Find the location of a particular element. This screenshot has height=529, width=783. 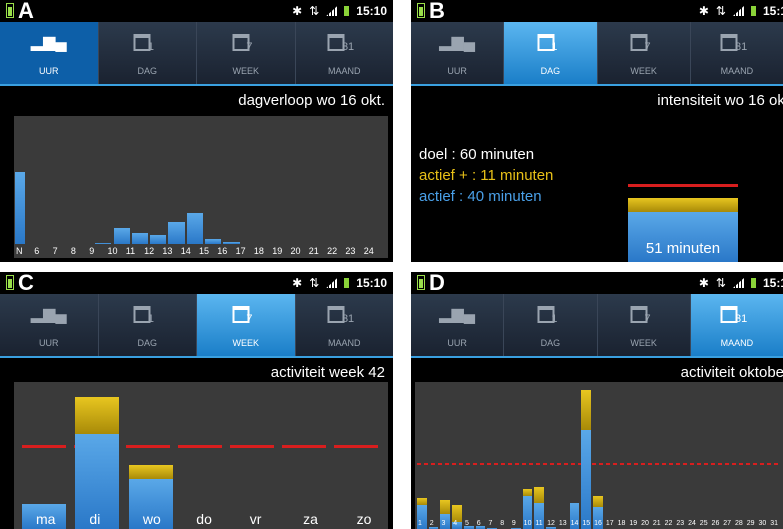

x-tick-label: 23 is located at coordinates (350, 251).